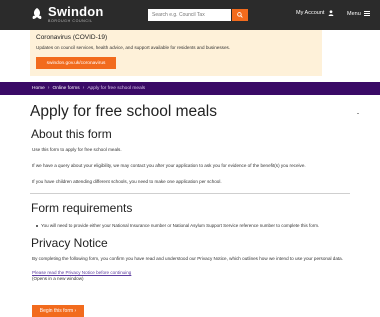  What do you see at coordinates (37, 225) in the screenshot?
I see `bullet-icon` at bounding box center [37, 225].